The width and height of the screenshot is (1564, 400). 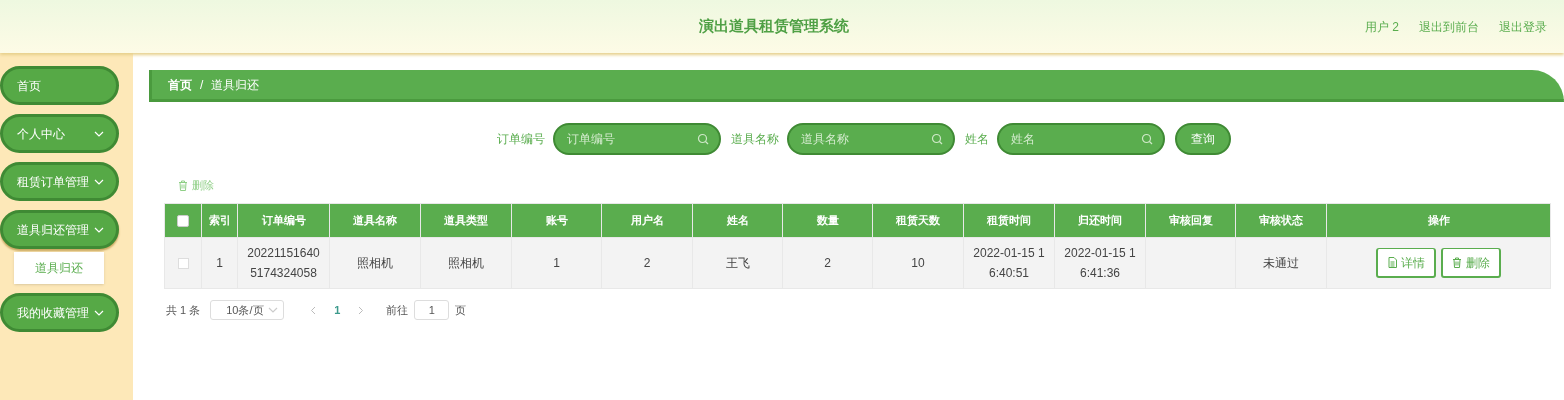 I want to click on header-link: 用户 2, so click(x=1382, y=26).